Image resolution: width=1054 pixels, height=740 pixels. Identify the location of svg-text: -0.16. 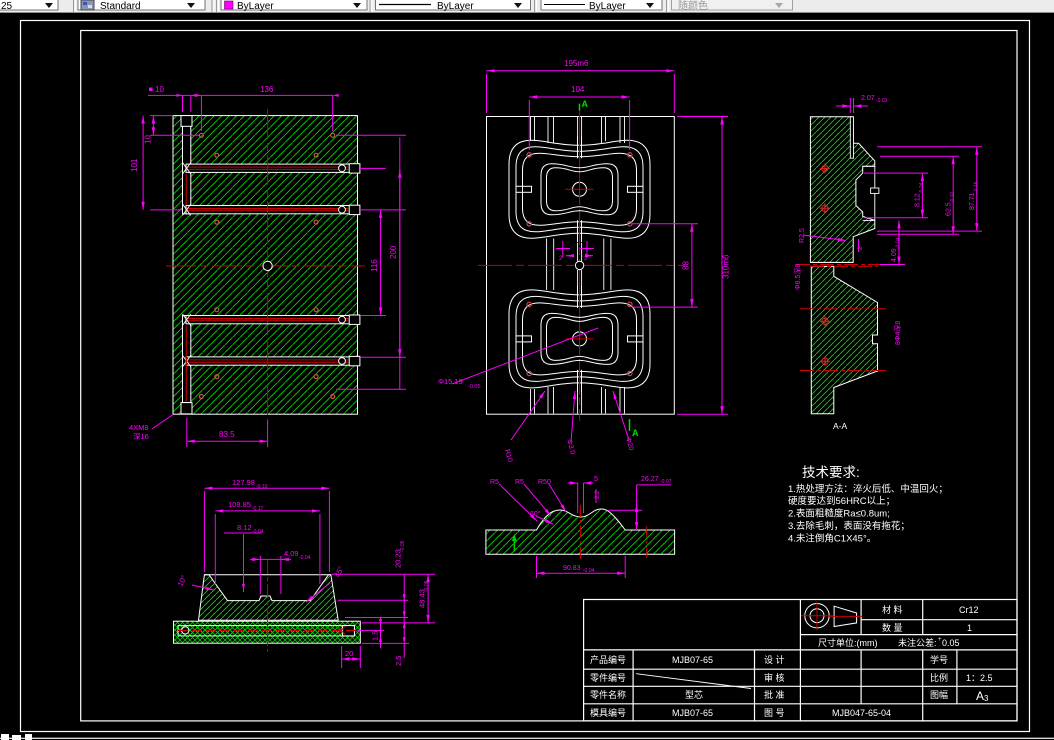
(977, 187).